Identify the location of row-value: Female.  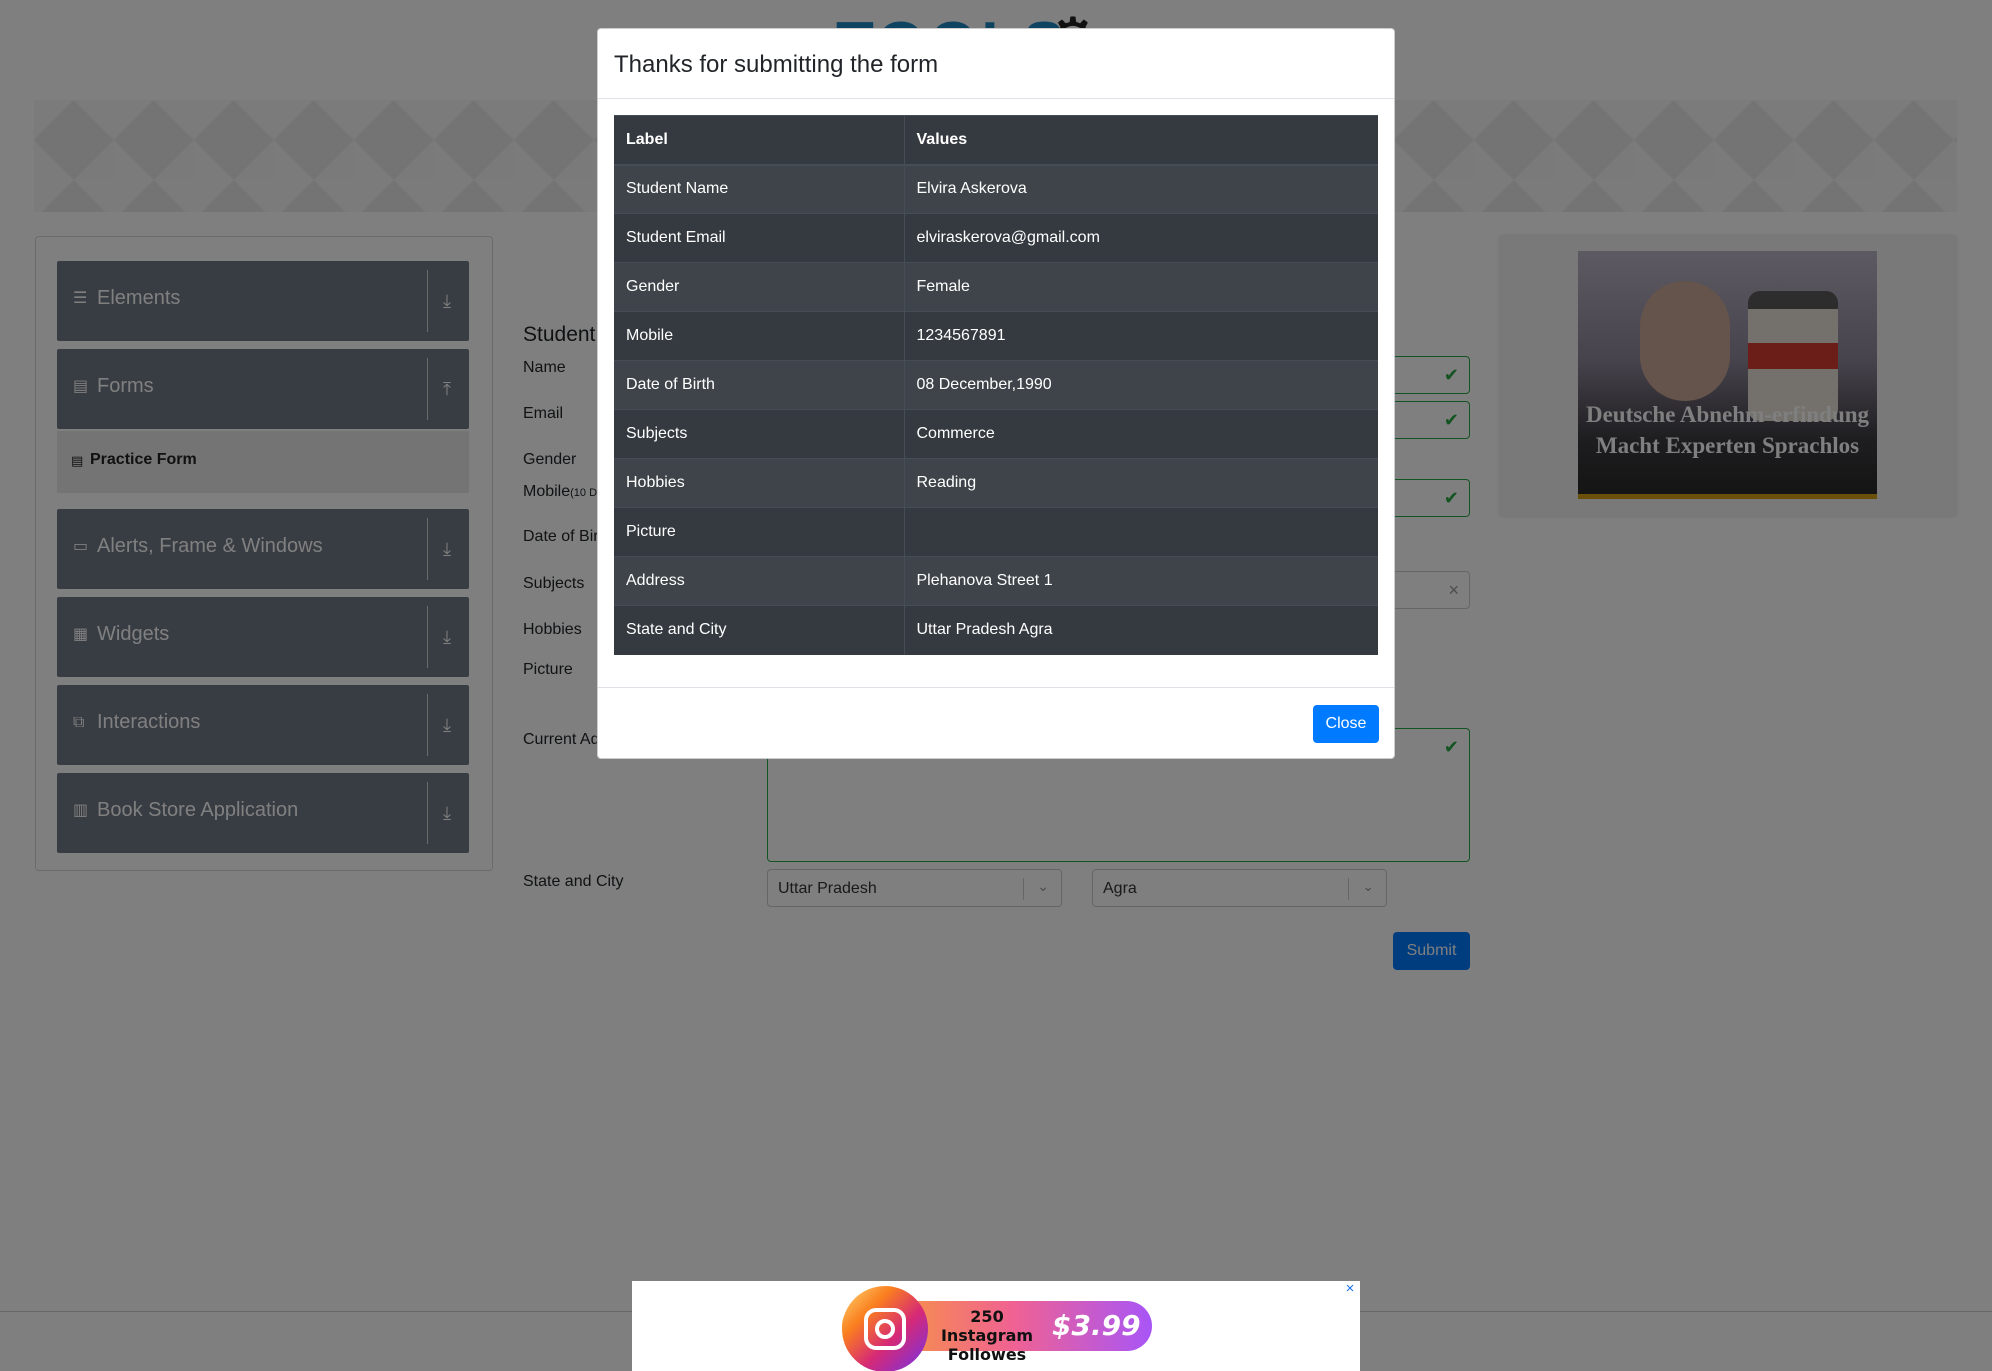
(1141, 287).